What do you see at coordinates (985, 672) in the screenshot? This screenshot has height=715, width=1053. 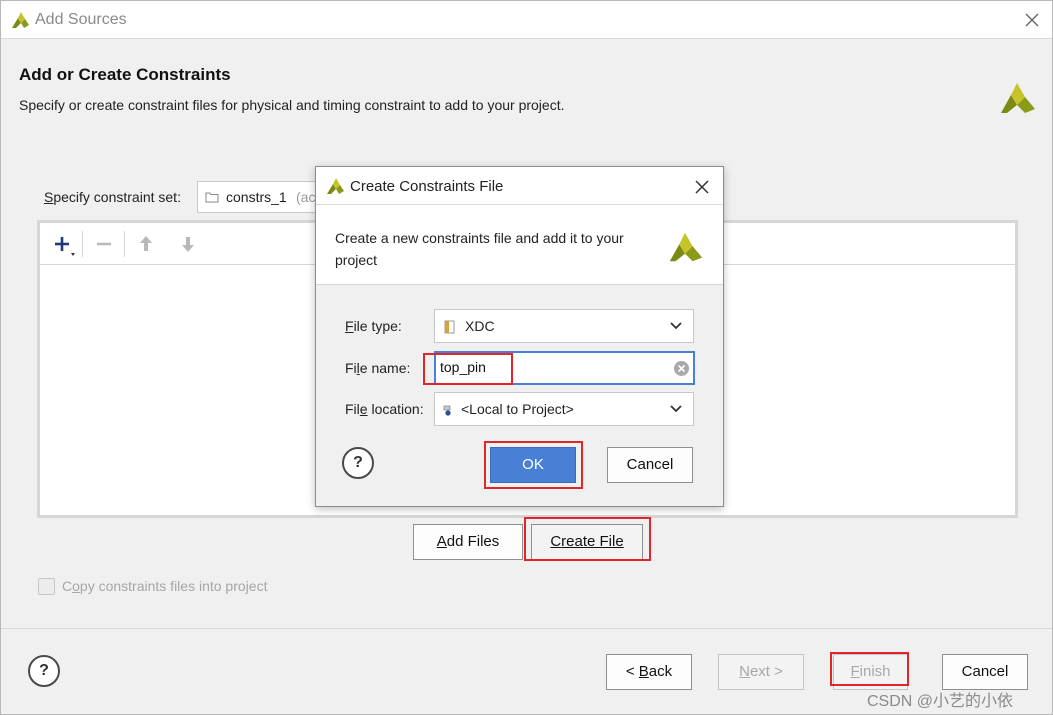 I see `cancel-button: Cancel` at bounding box center [985, 672].